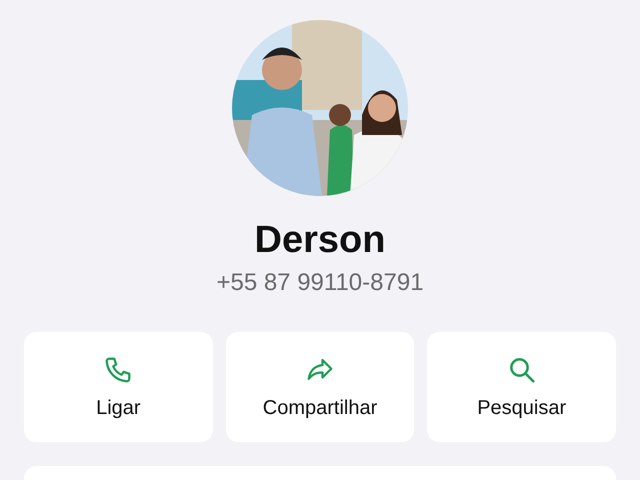 The height and width of the screenshot is (480, 640). Describe the element at coordinates (320, 283) in the screenshot. I see `phone-number: +55 87 99110-8791` at that location.